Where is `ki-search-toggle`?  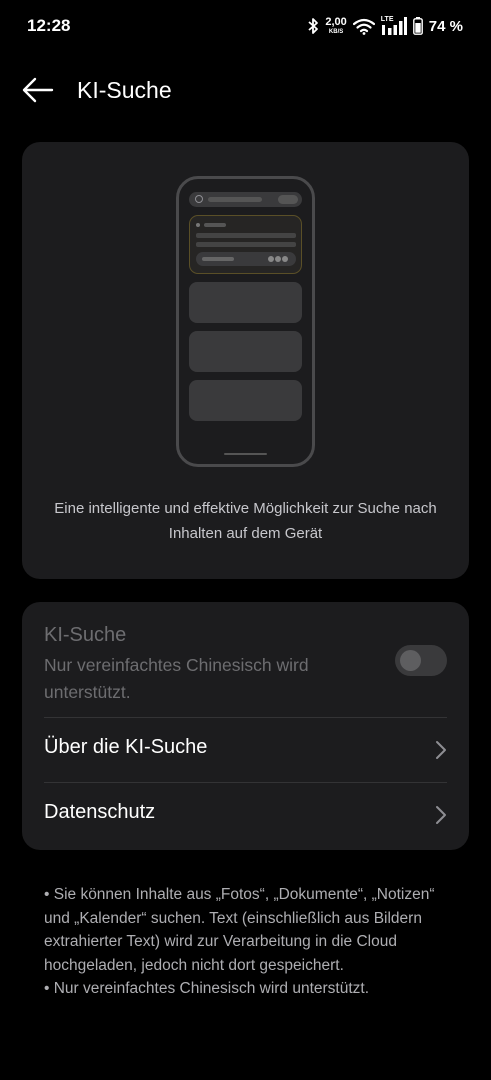 ki-search-toggle is located at coordinates (421, 660).